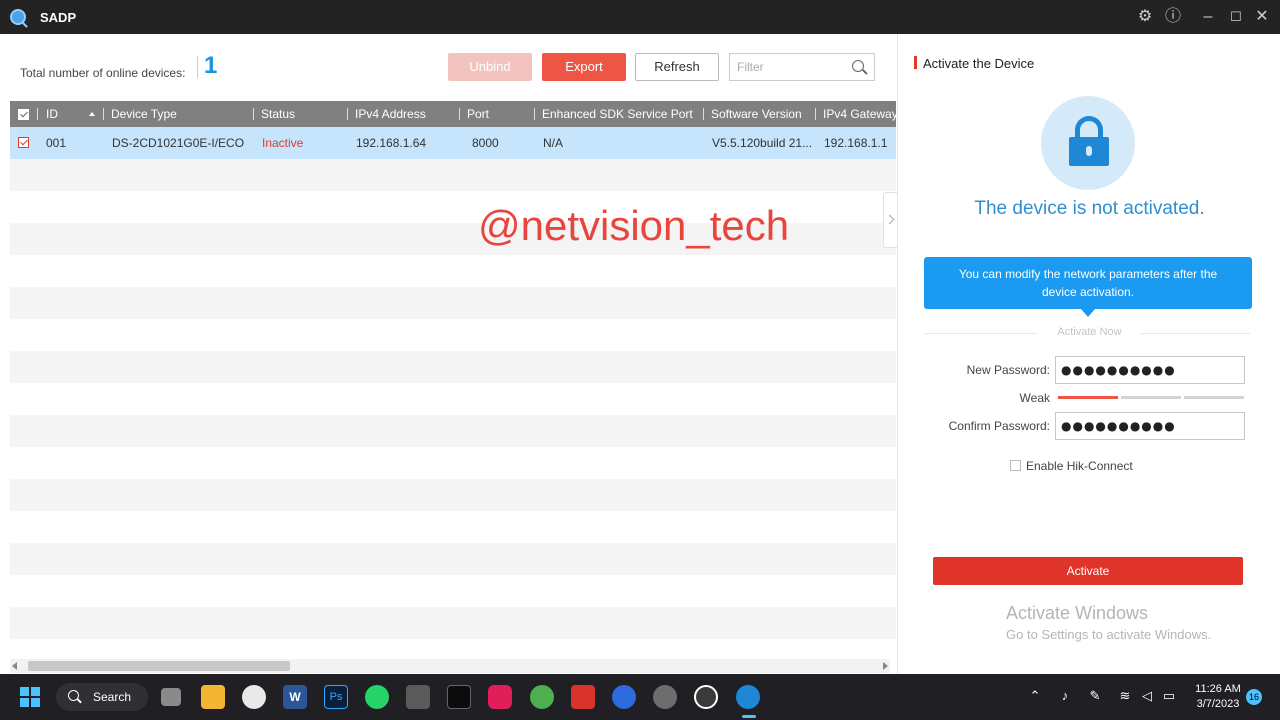 Image resolution: width=1280 pixels, height=720 pixels. What do you see at coordinates (584, 67) in the screenshot?
I see `export-button: Export` at bounding box center [584, 67].